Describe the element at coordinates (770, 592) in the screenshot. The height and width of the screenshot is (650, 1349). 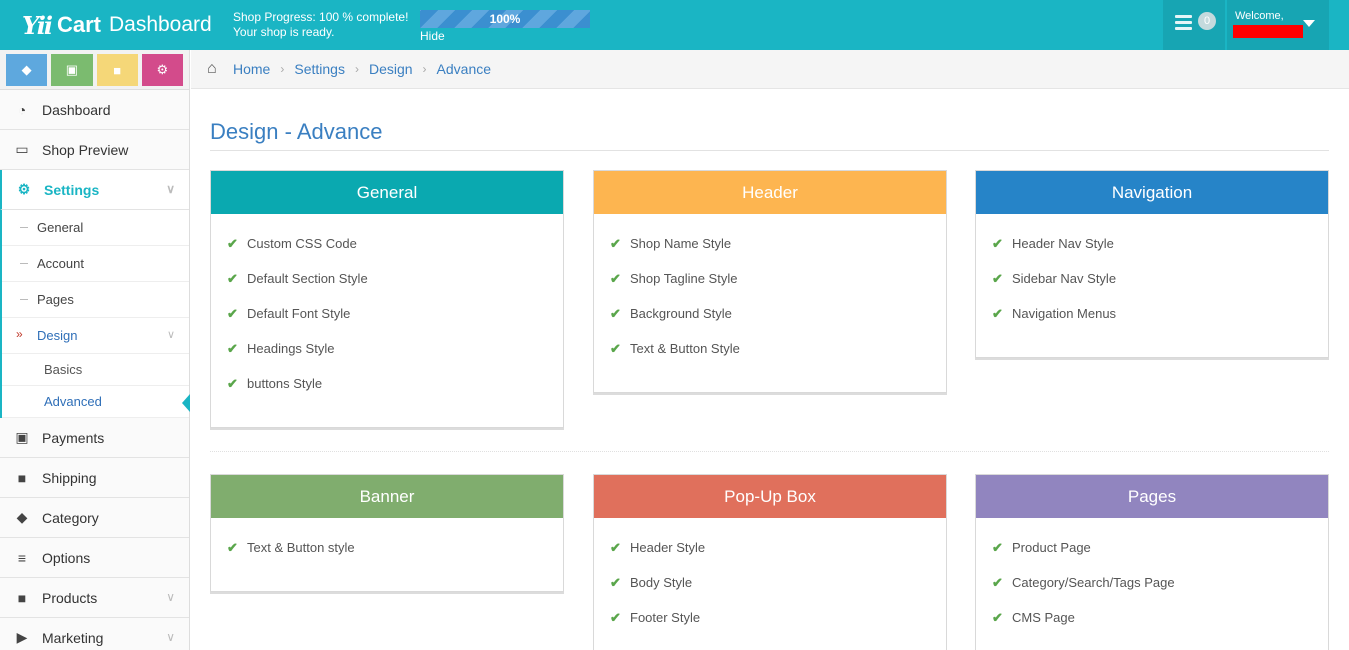
I see `card-link-popup-body: ✔ Body Style` at that location.